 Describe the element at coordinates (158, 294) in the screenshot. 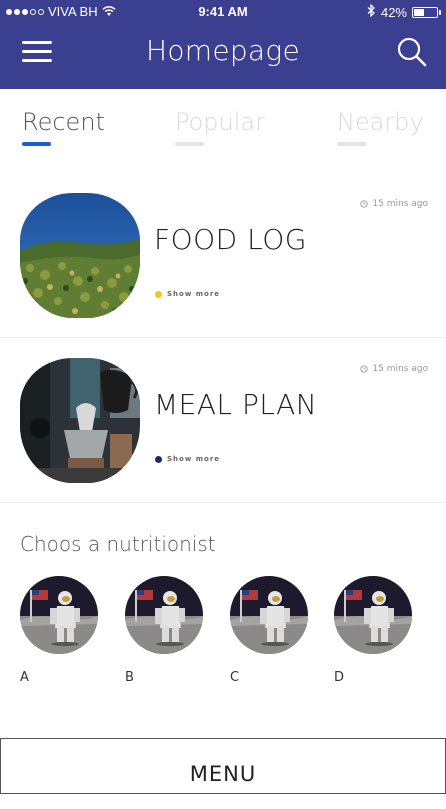

I see `yellow-dot-icon` at that location.